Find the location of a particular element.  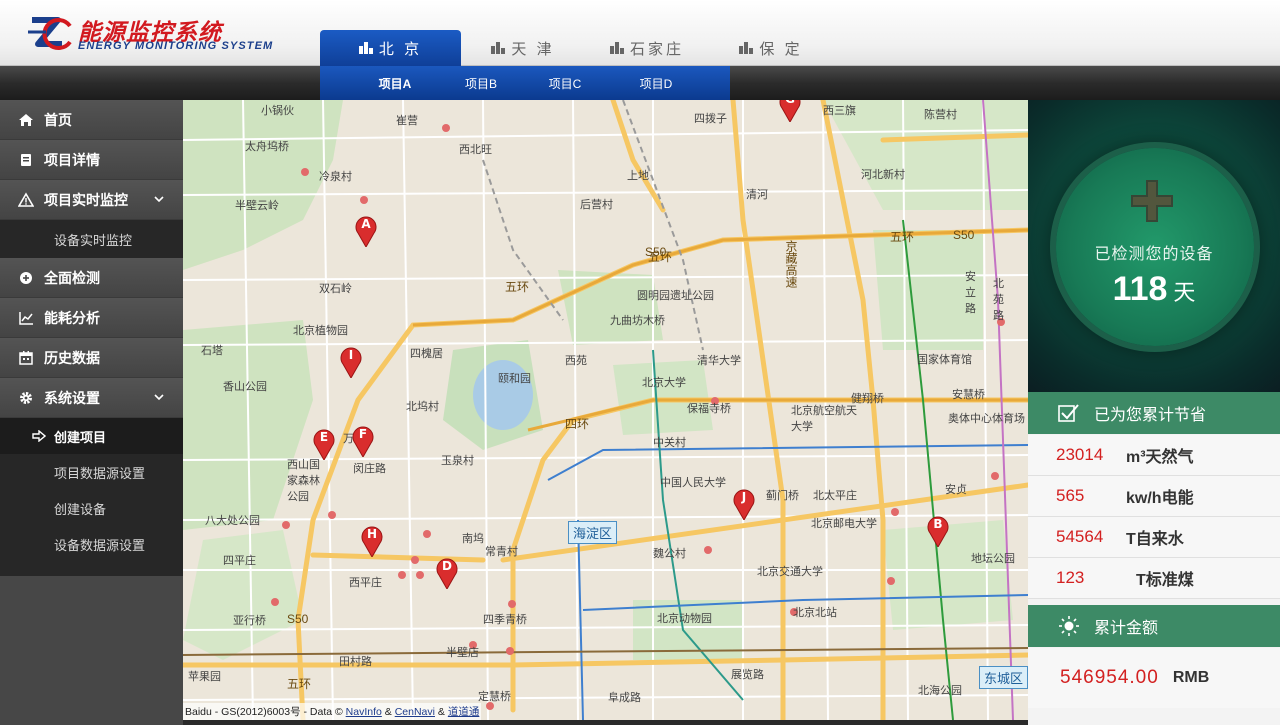

tab-project-a: 项目A is located at coordinates (395, 83).